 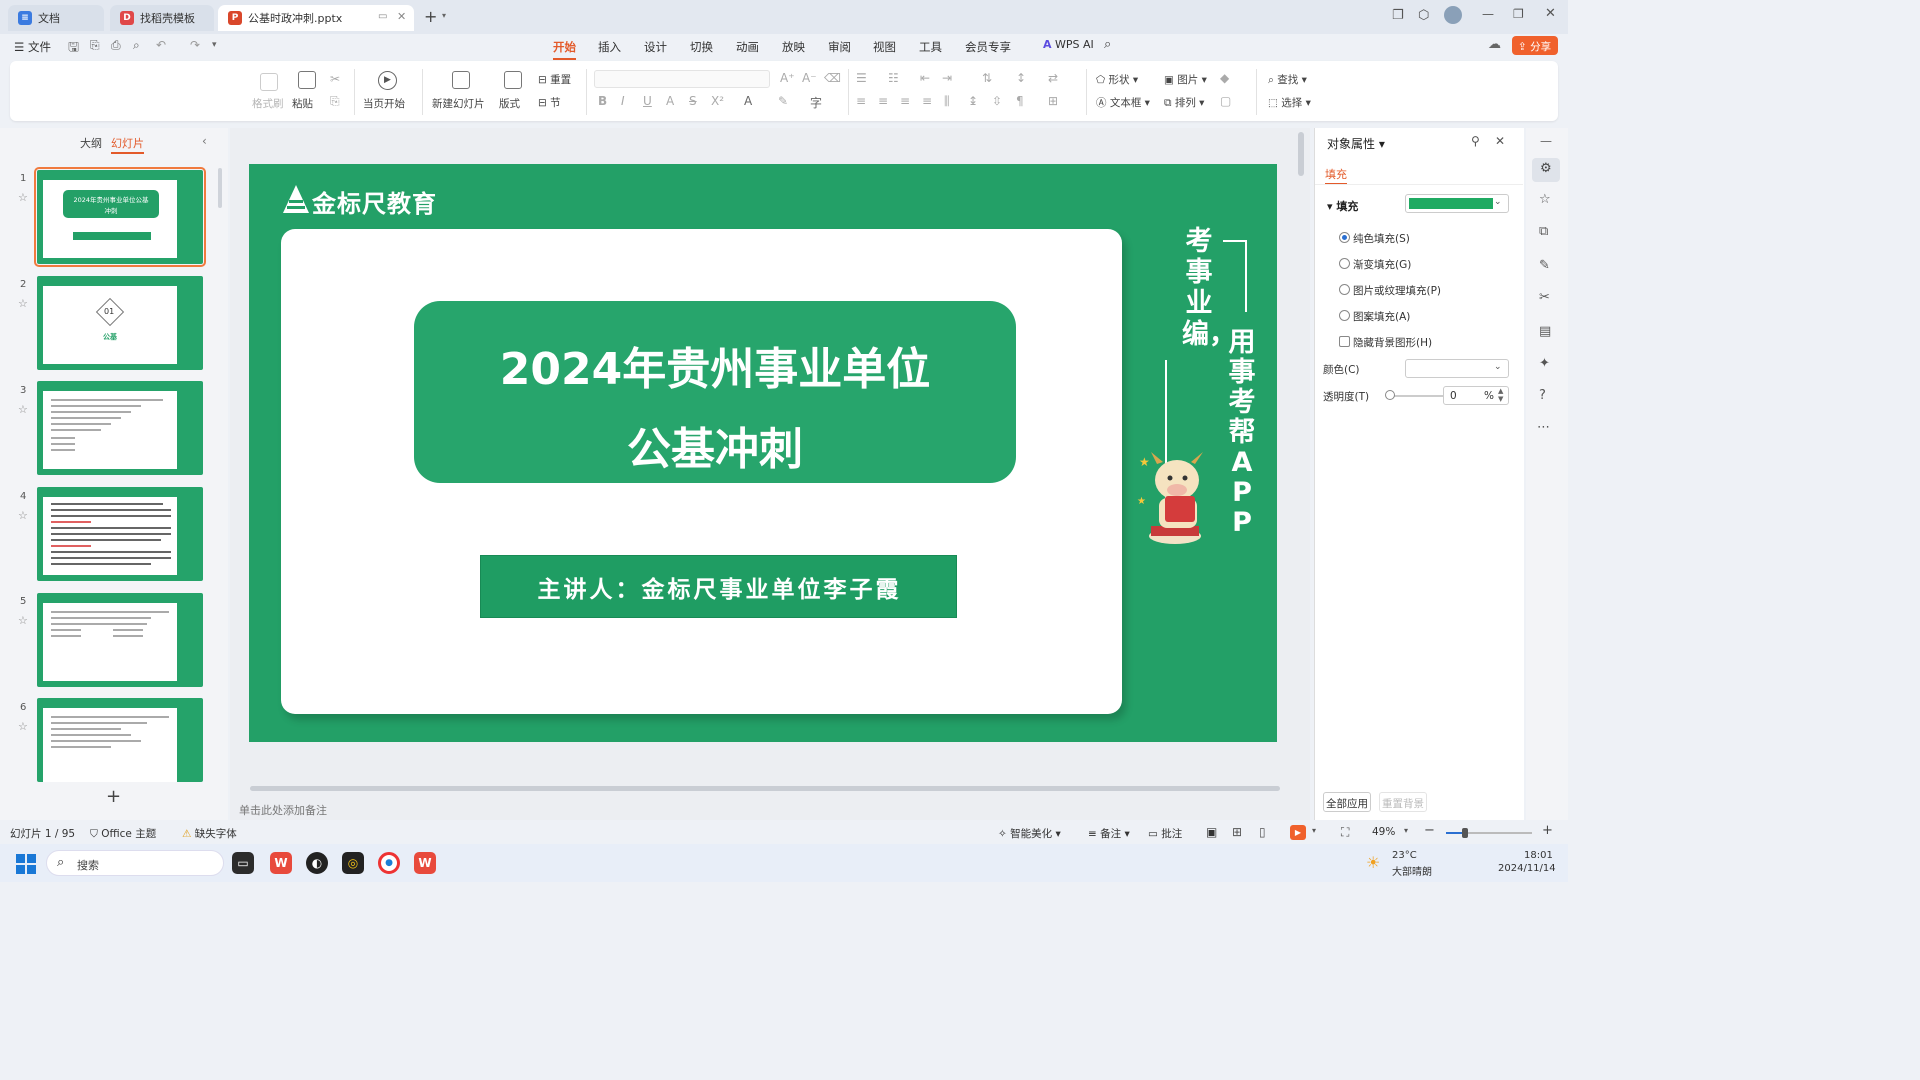 I want to click on font-color-icon: A, so click(x=748, y=101).